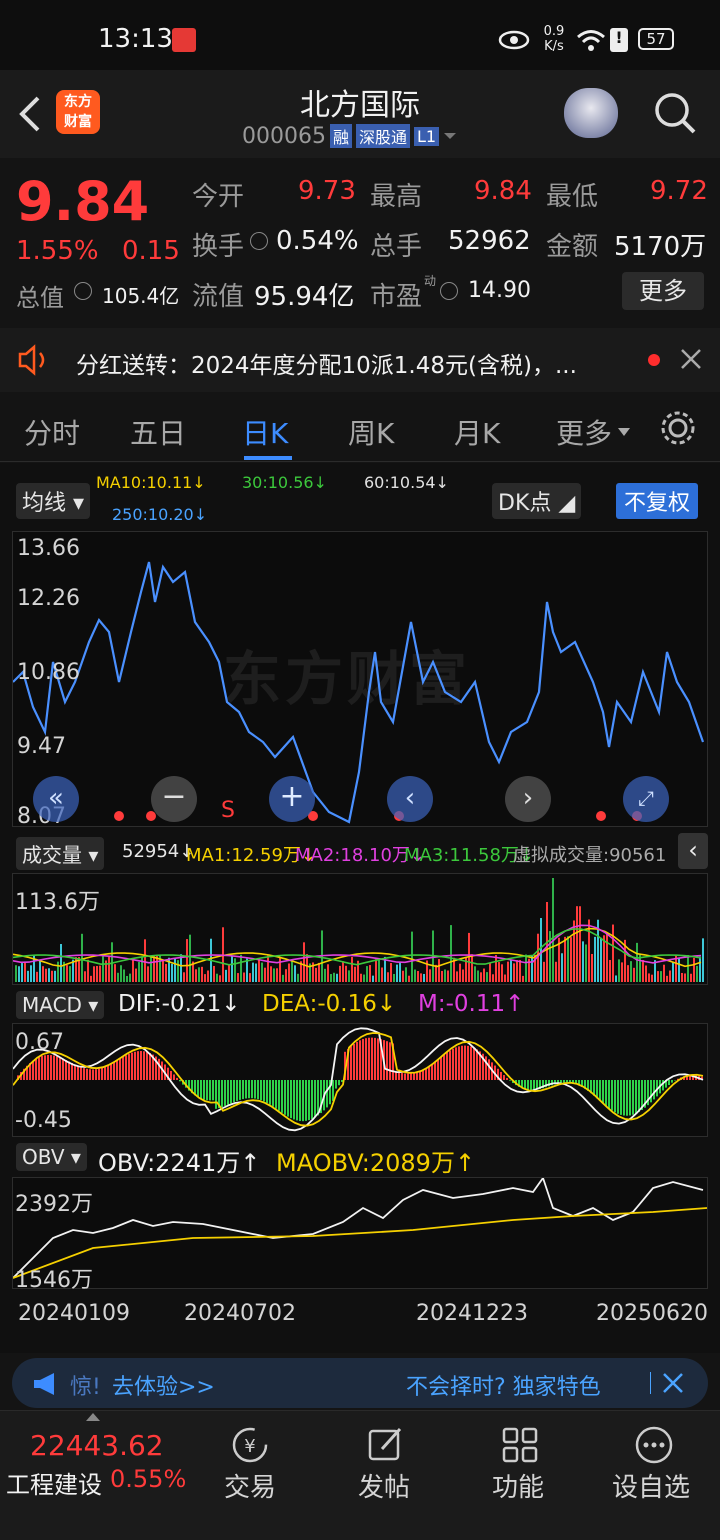  I want to click on index-value: 22443.62, so click(97, 1445).